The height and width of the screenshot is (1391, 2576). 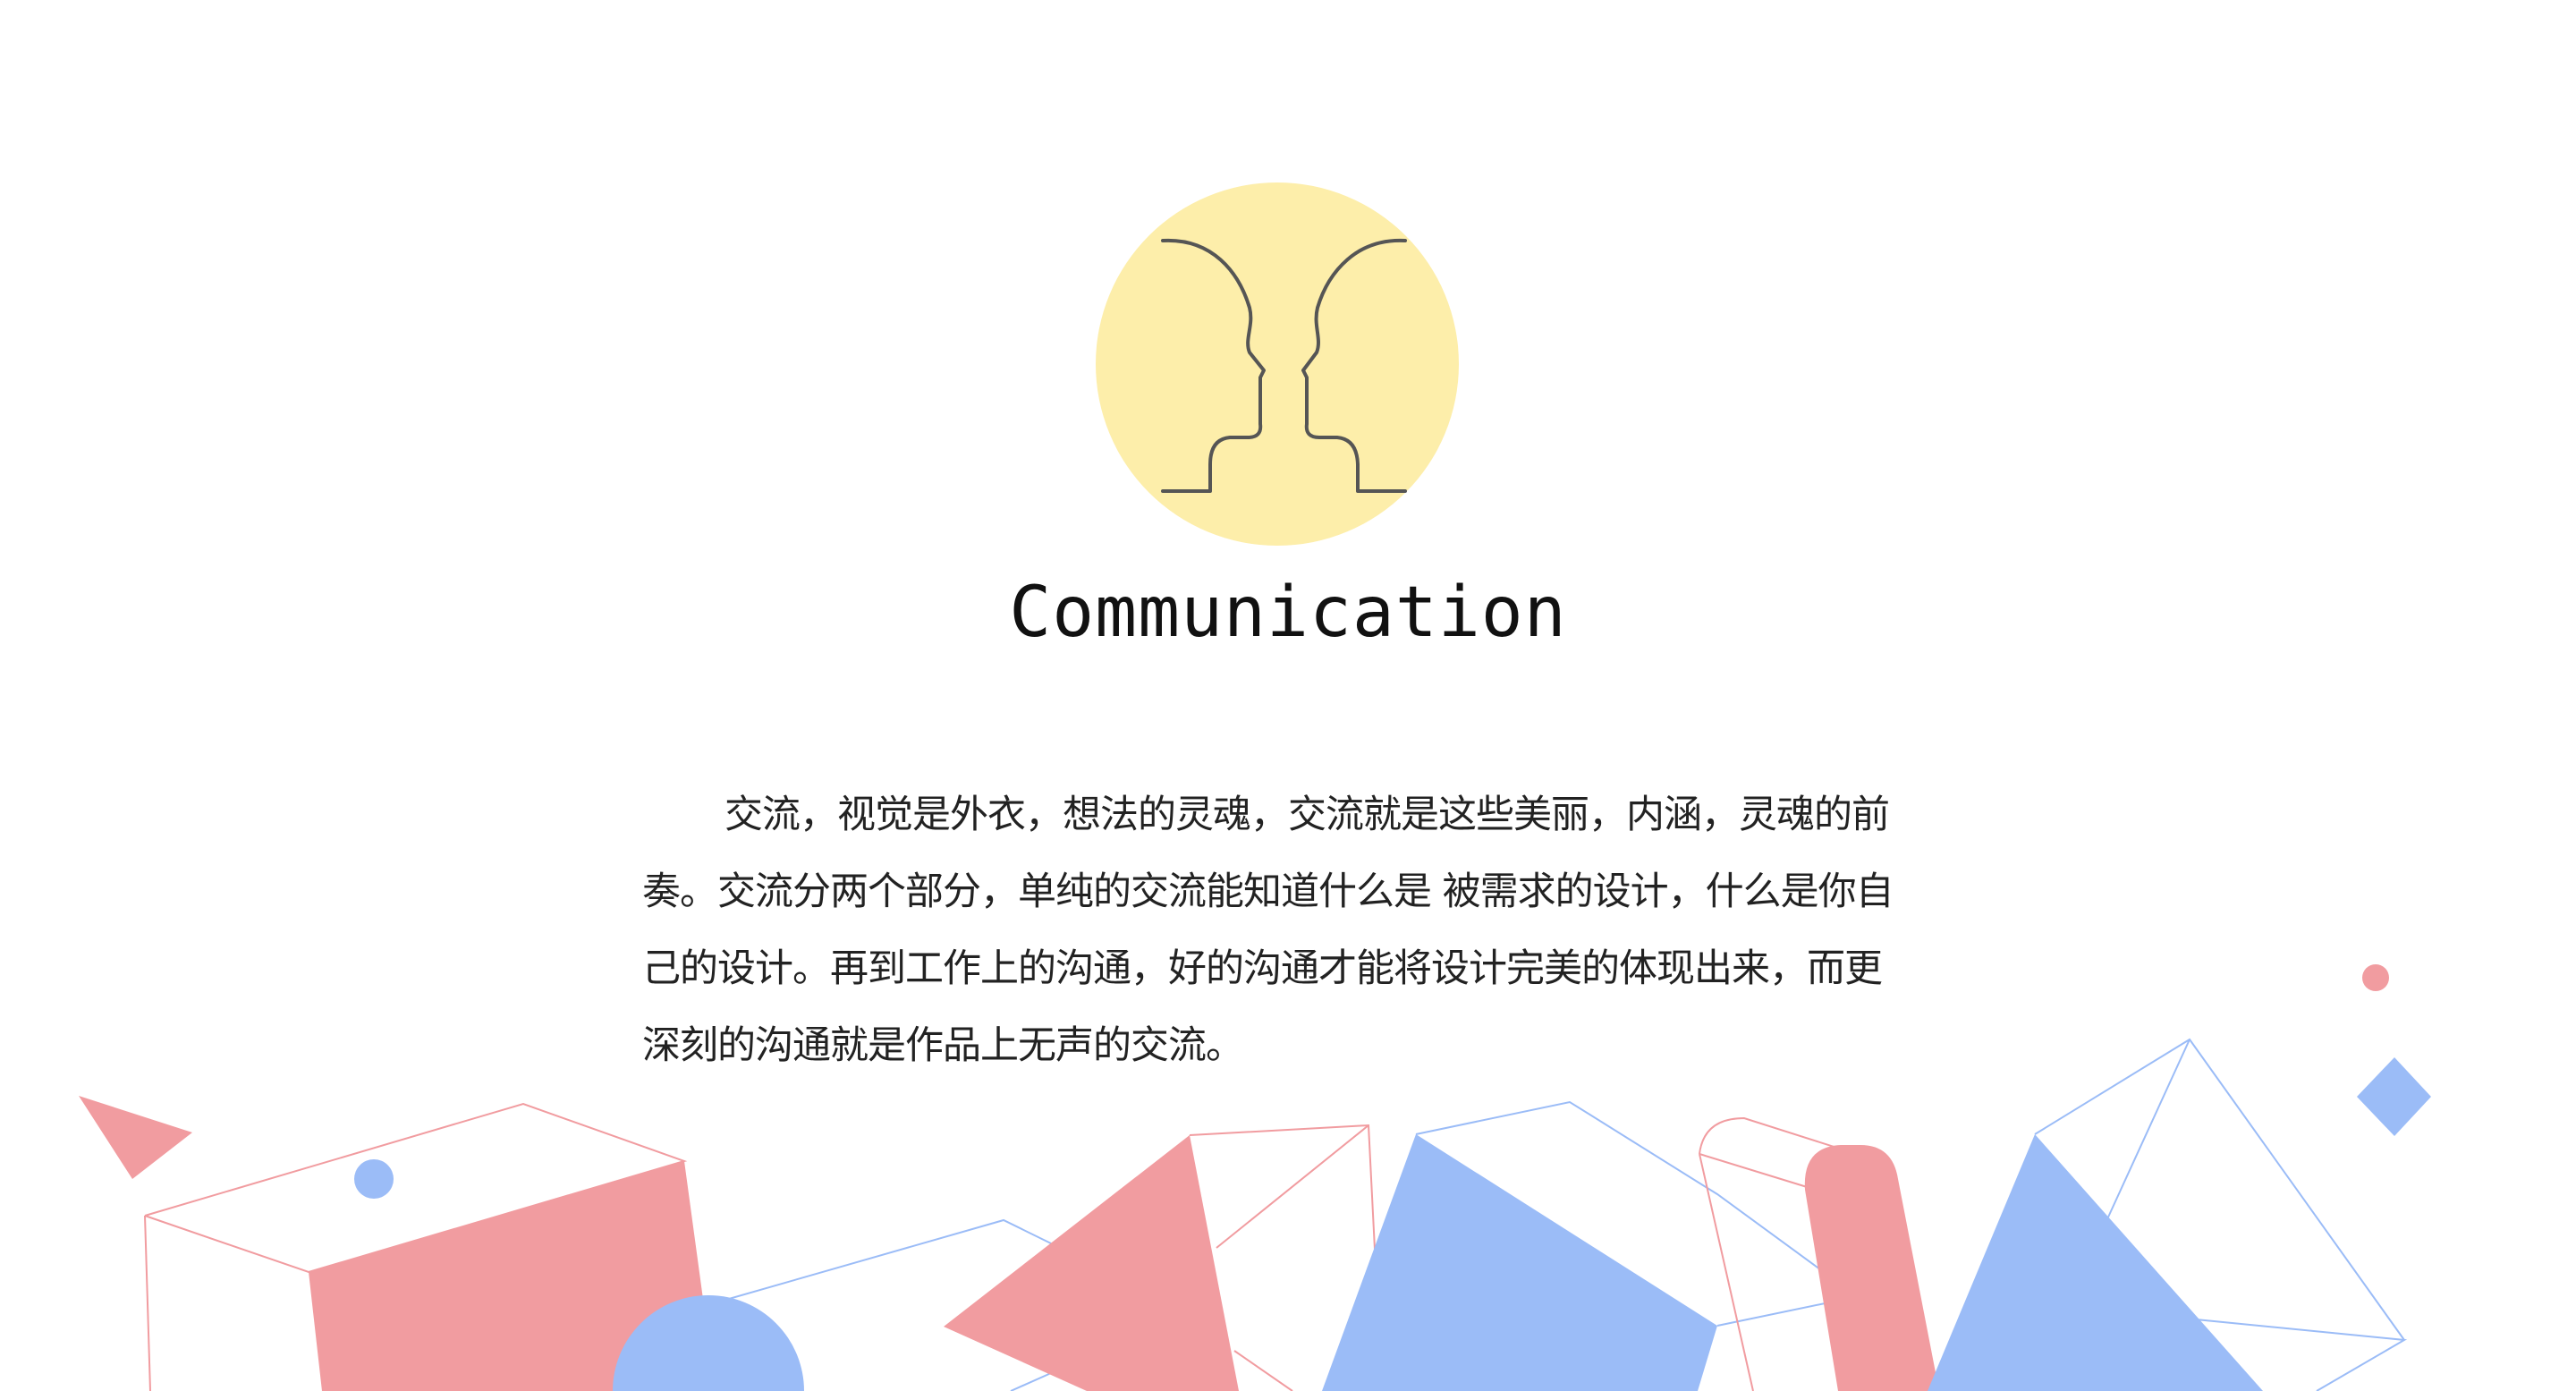 I want to click on blue-dot-shape, so click(x=374, y=1179).